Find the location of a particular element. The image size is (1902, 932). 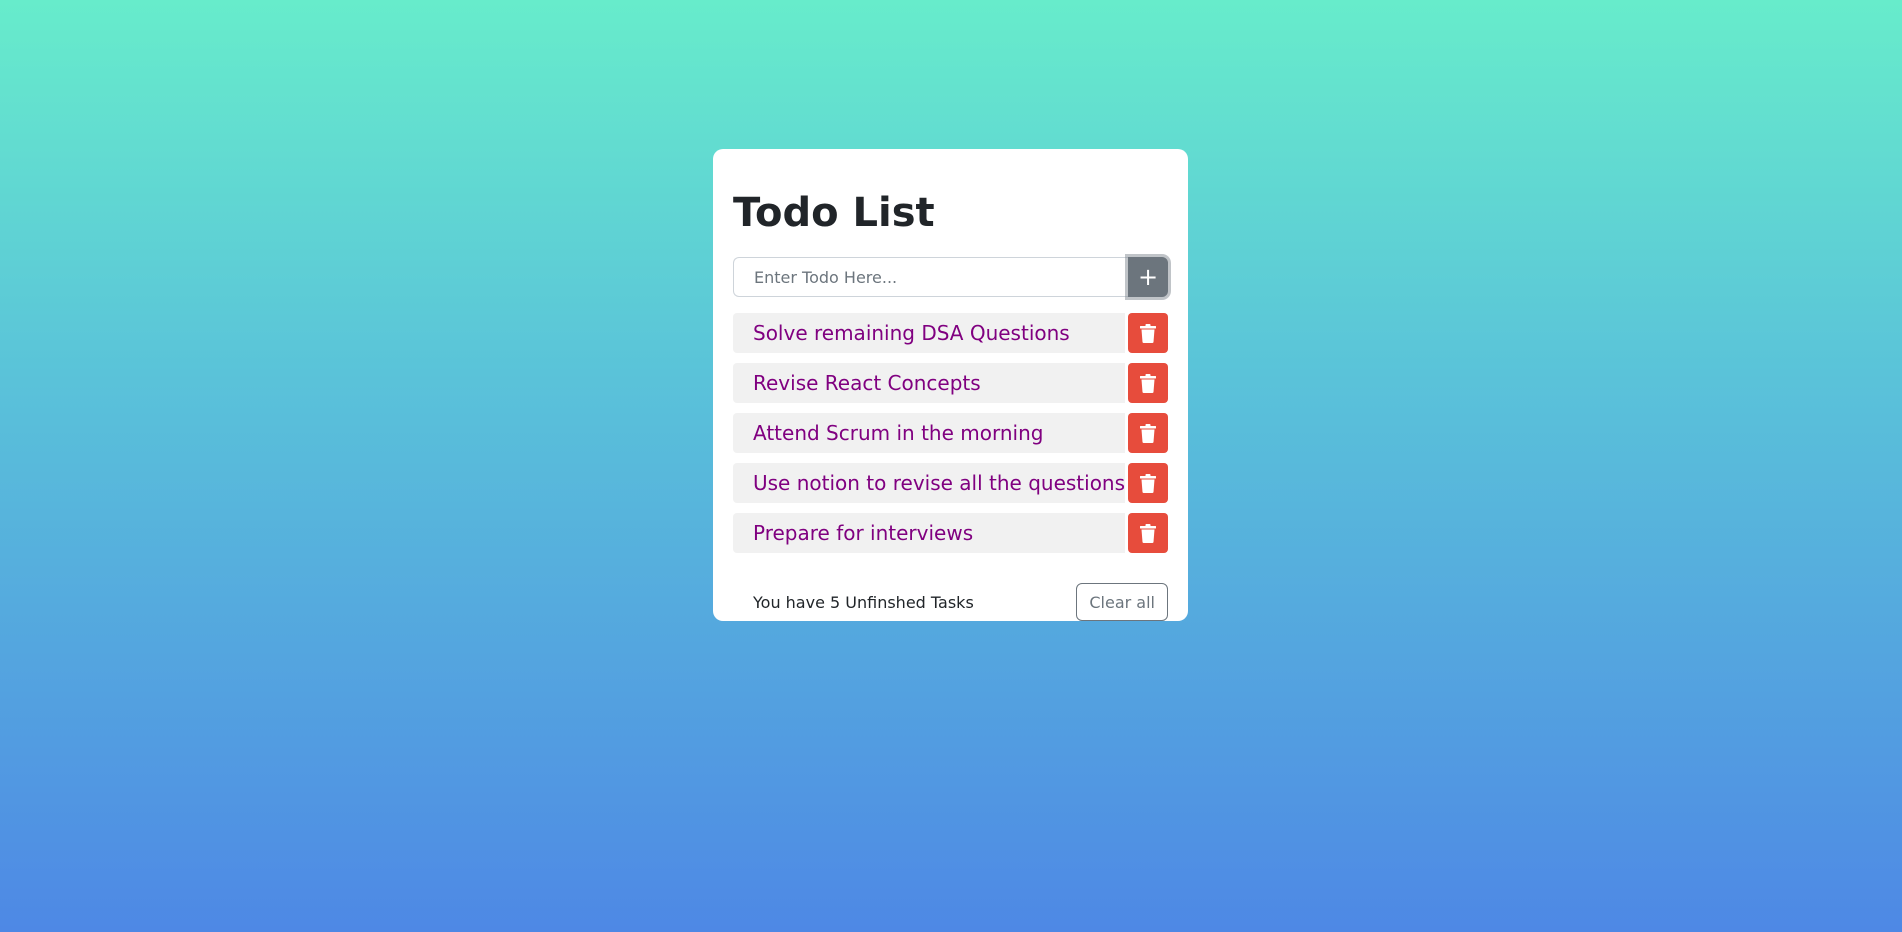

todo-item: Solve remaining DSA Questions is located at coordinates (950, 333).